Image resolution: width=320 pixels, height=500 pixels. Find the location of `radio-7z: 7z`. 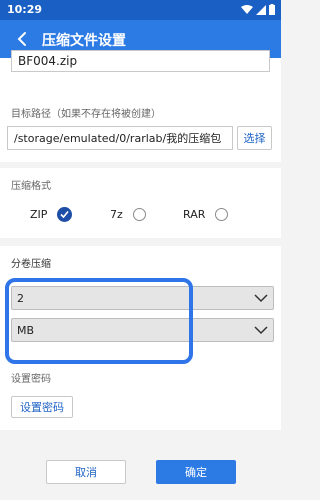

radio-7z: 7z is located at coordinates (128, 214).